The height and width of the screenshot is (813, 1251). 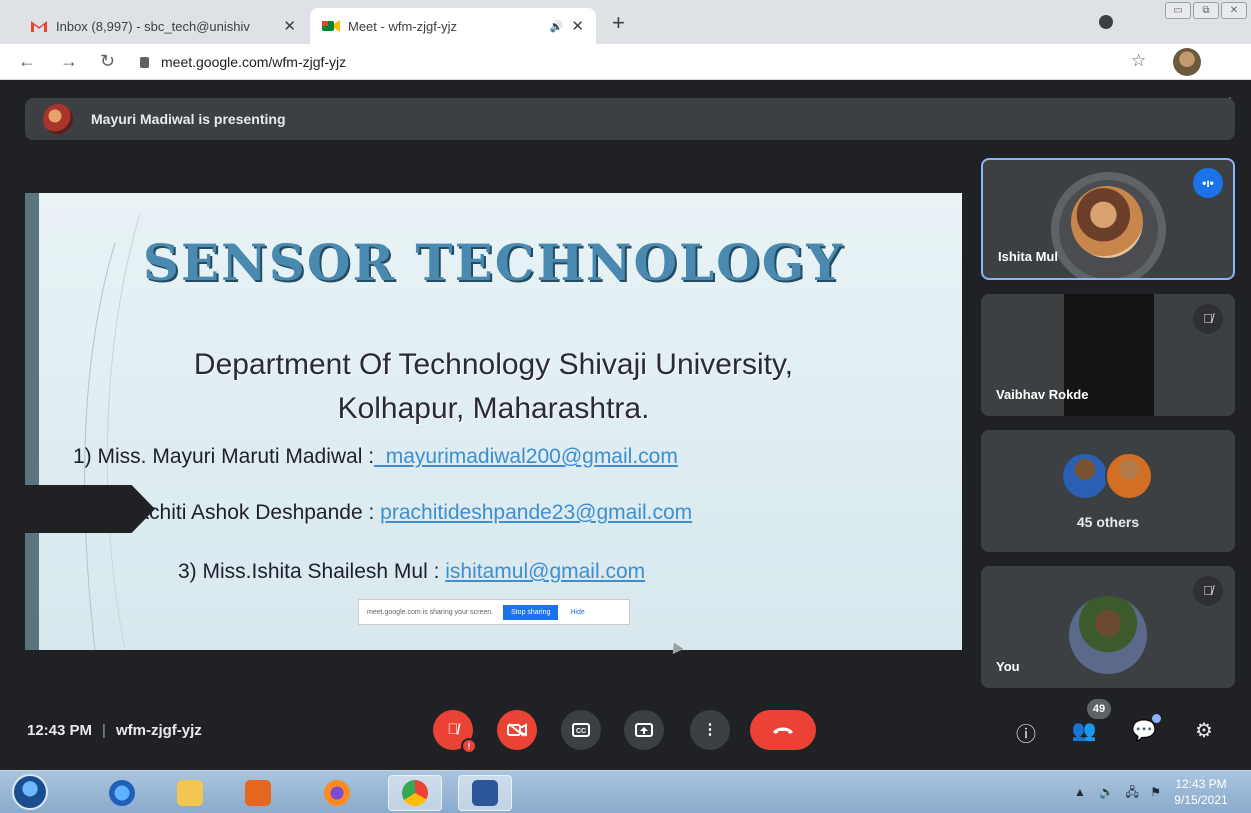 I want to click on firefox-icon, so click(x=337, y=793).